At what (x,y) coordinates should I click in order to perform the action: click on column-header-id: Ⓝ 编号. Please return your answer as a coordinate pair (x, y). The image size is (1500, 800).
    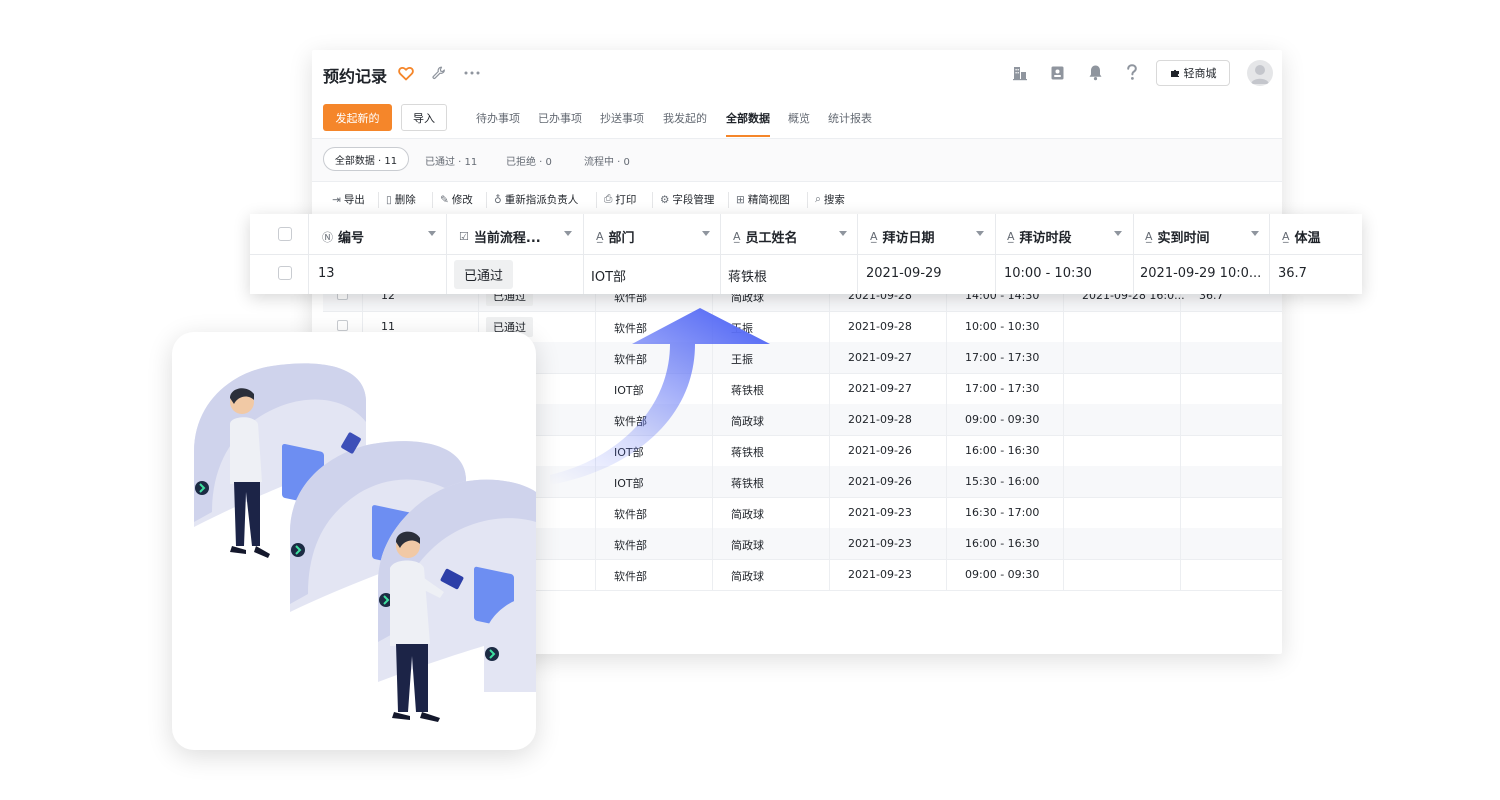
    Looking at the image, I should click on (343, 237).